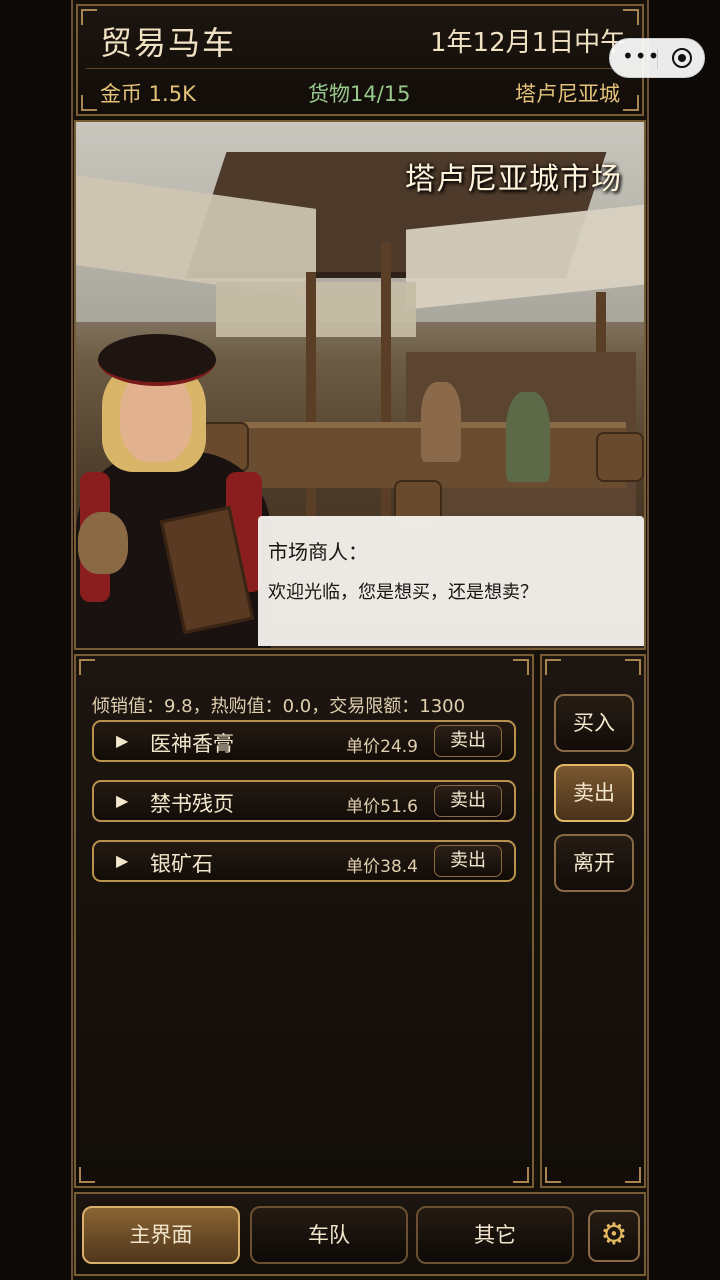 This screenshot has width=720, height=1280. Describe the element at coordinates (192, 744) in the screenshot. I see `item-name: 医神香膏` at that location.